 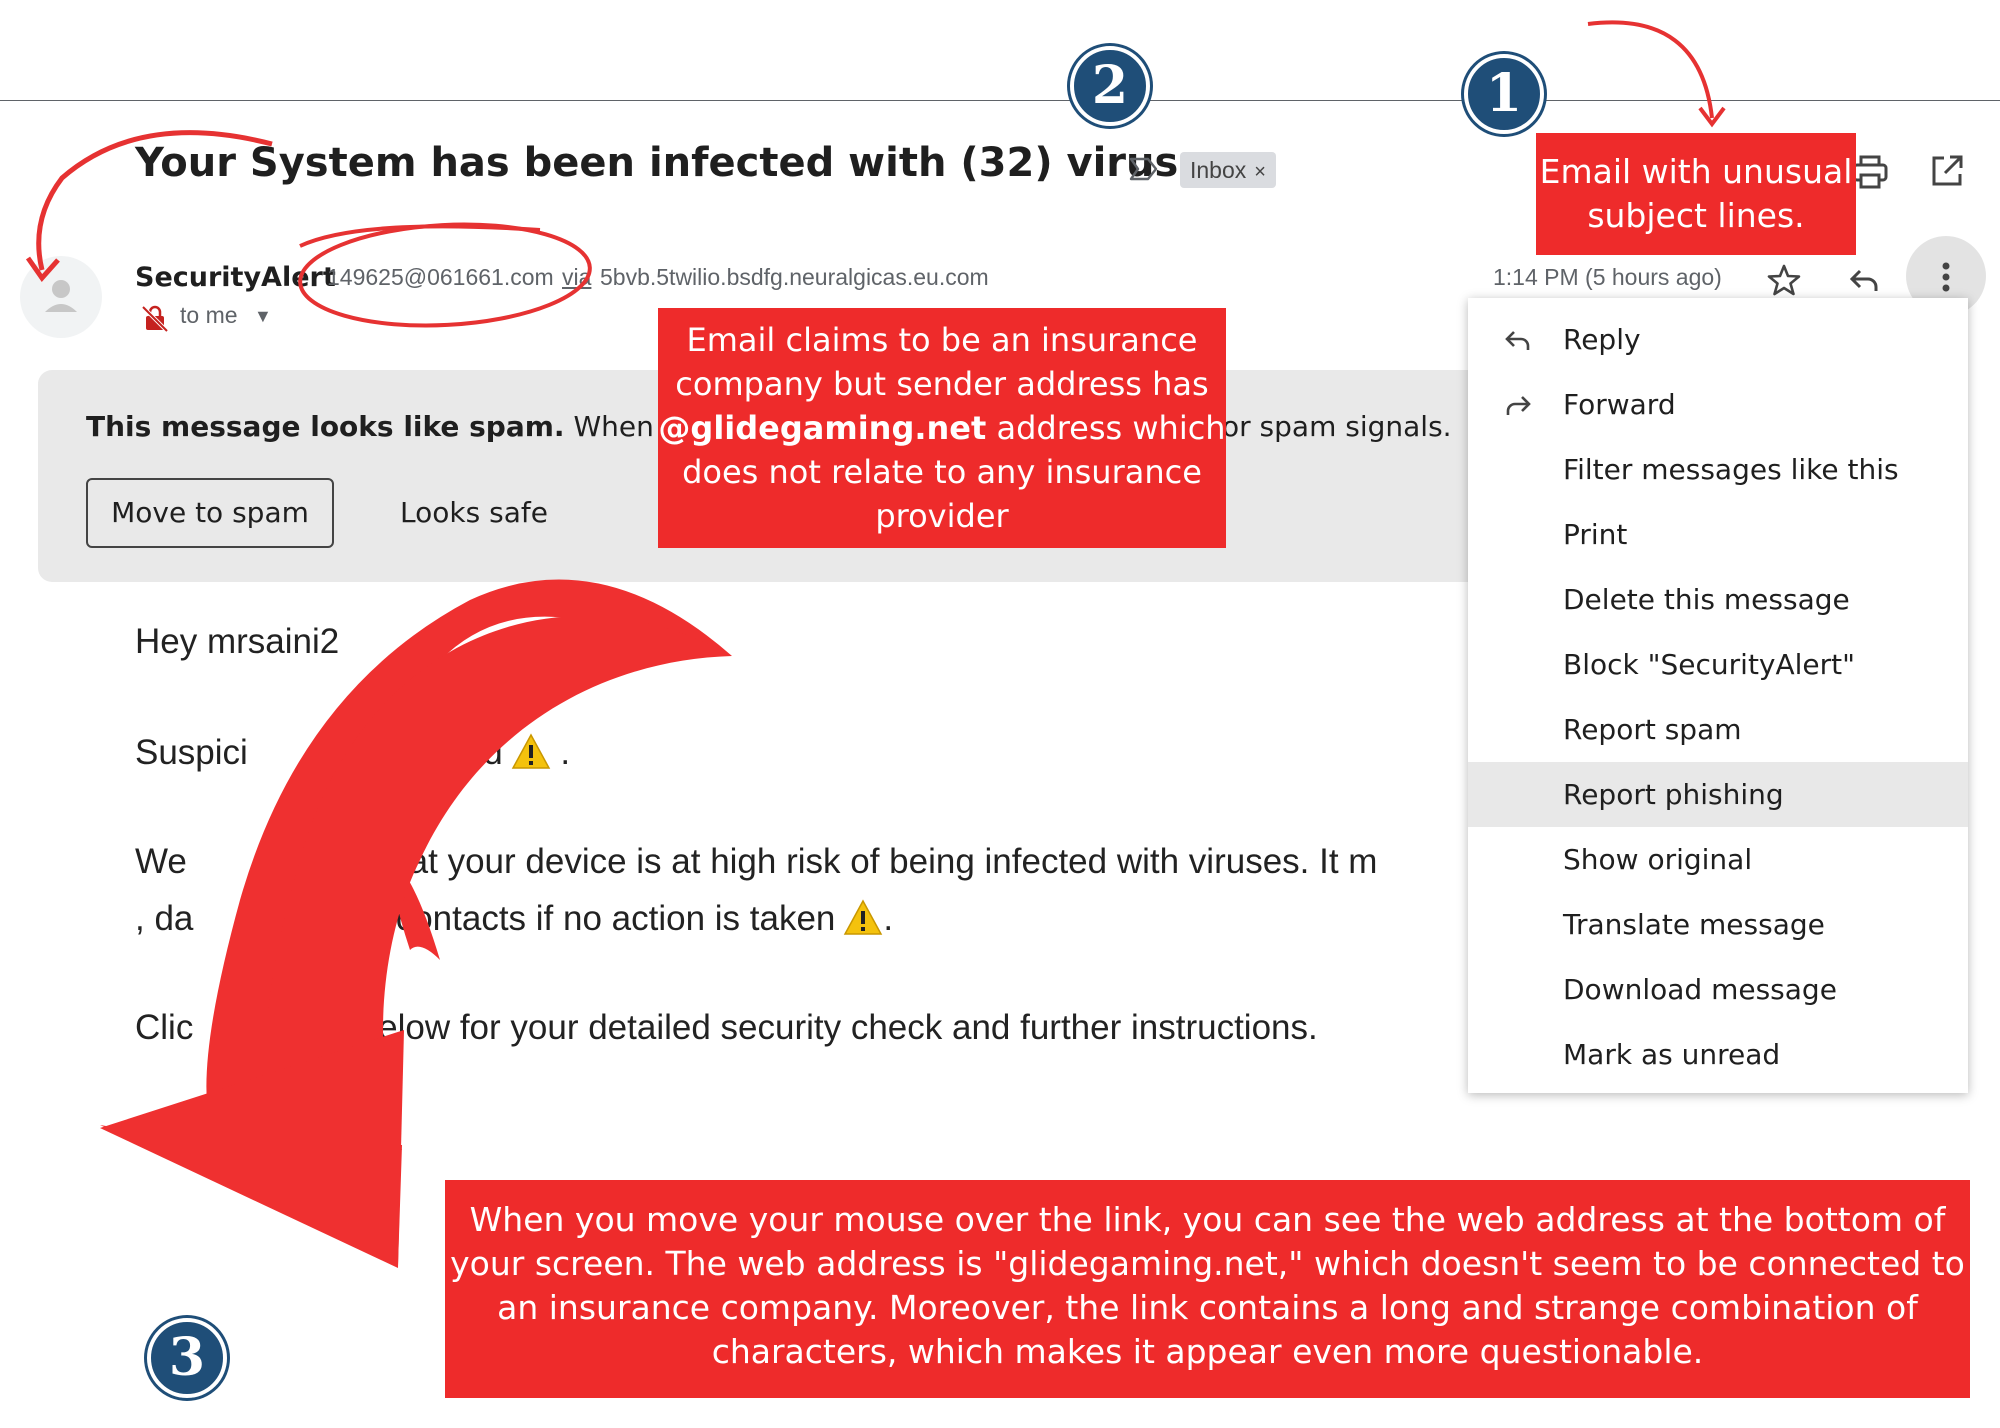 I want to click on menu-item-forward: Forward, so click(x=1718, y=404).